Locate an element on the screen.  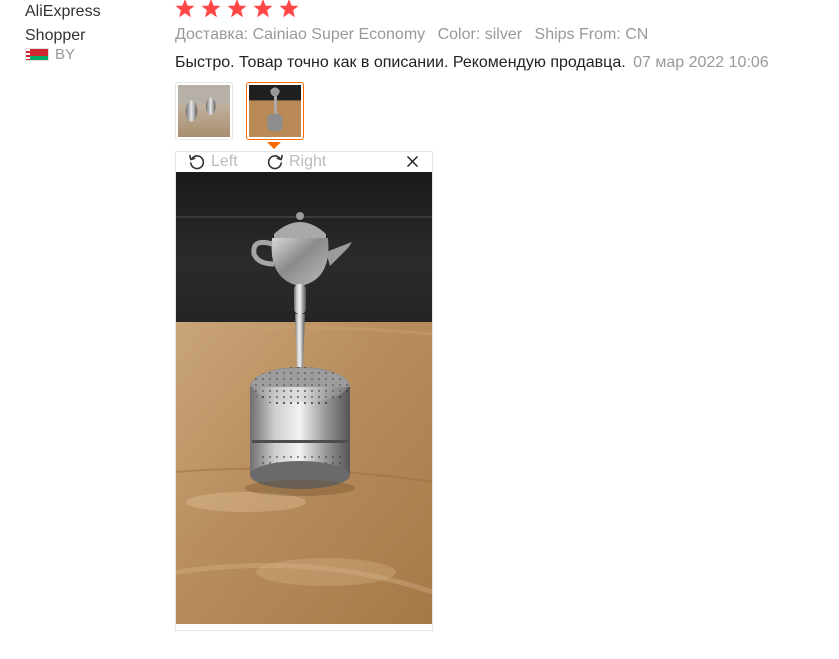
country-code: BY is located at coordinates (65, 54).